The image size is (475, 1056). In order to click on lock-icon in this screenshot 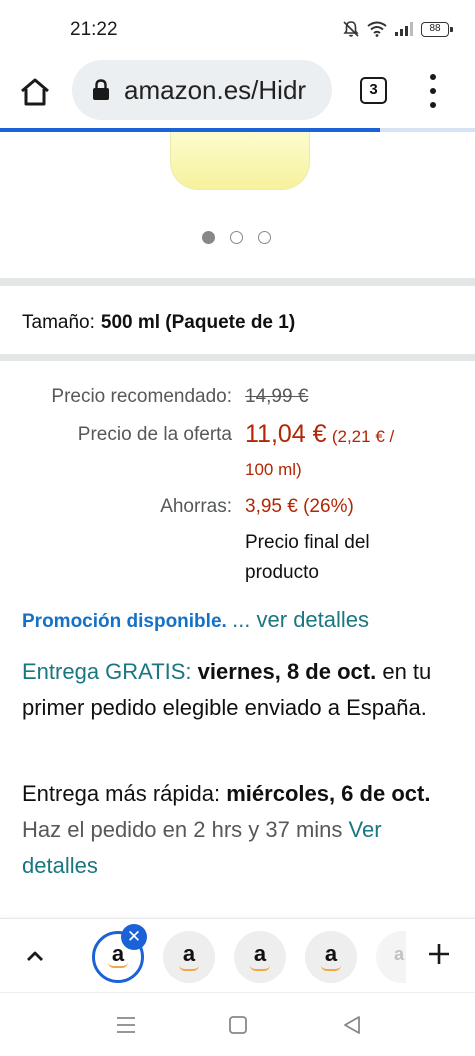, I will do `click(101, 89)`.